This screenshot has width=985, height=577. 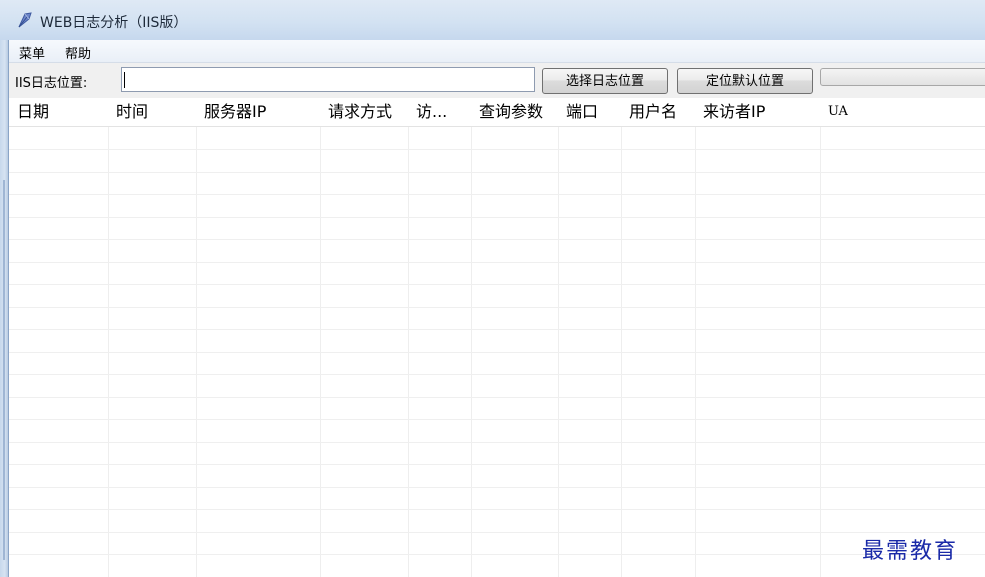 What do you see at coordinates (32, 52) in the screenshot?
I see `menu-item-menu: 菜单` at bounding box center [32, 52].